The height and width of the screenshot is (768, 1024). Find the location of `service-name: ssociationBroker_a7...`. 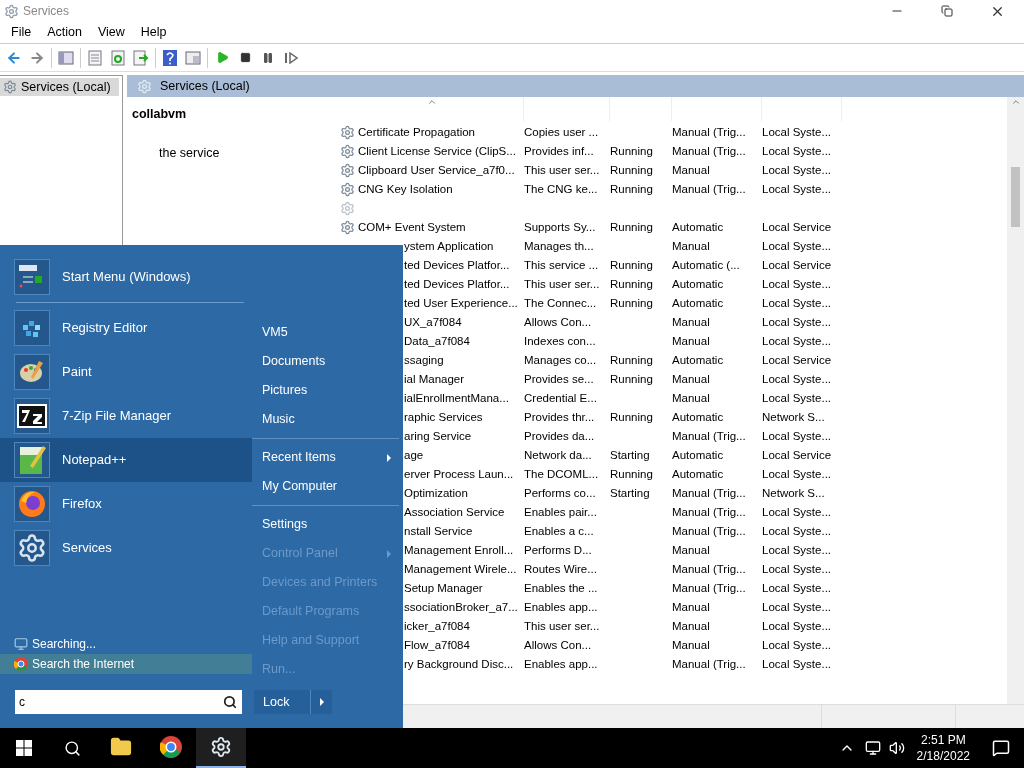

service-name: ssociationBroker_a7... is located at coordinates (461, 607).